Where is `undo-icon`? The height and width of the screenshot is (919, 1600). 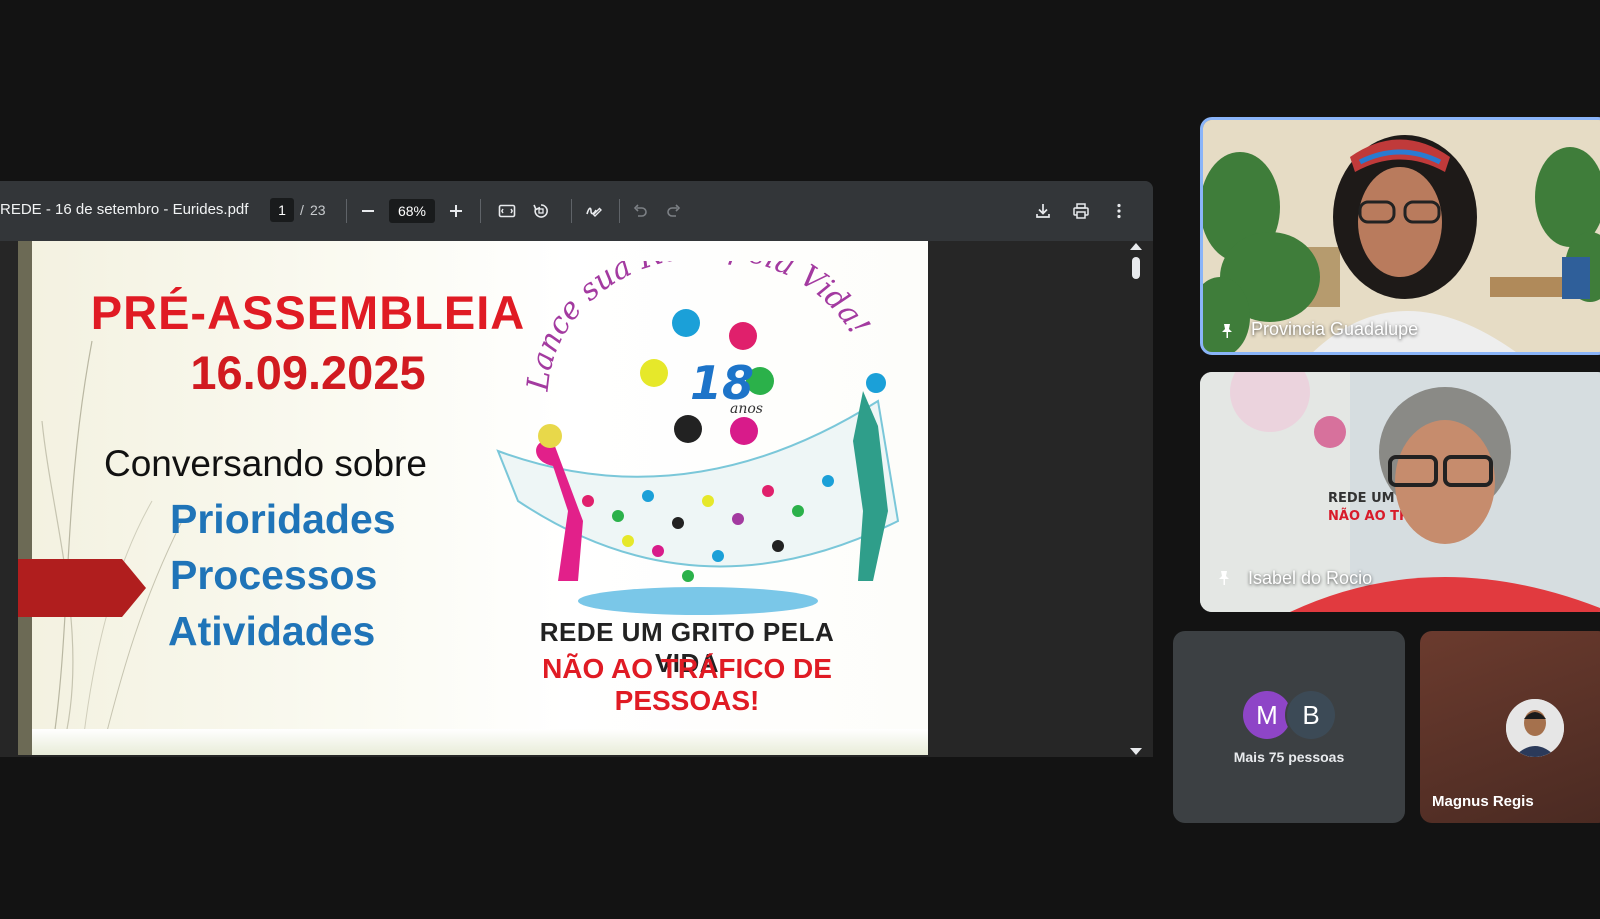 undo-icon is located at coordinates (640, 210).